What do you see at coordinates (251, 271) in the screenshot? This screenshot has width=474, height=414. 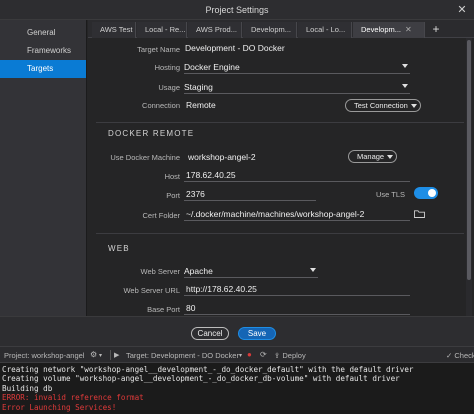 I see `web-server-select: Apache` at bounding box center [251, 271].